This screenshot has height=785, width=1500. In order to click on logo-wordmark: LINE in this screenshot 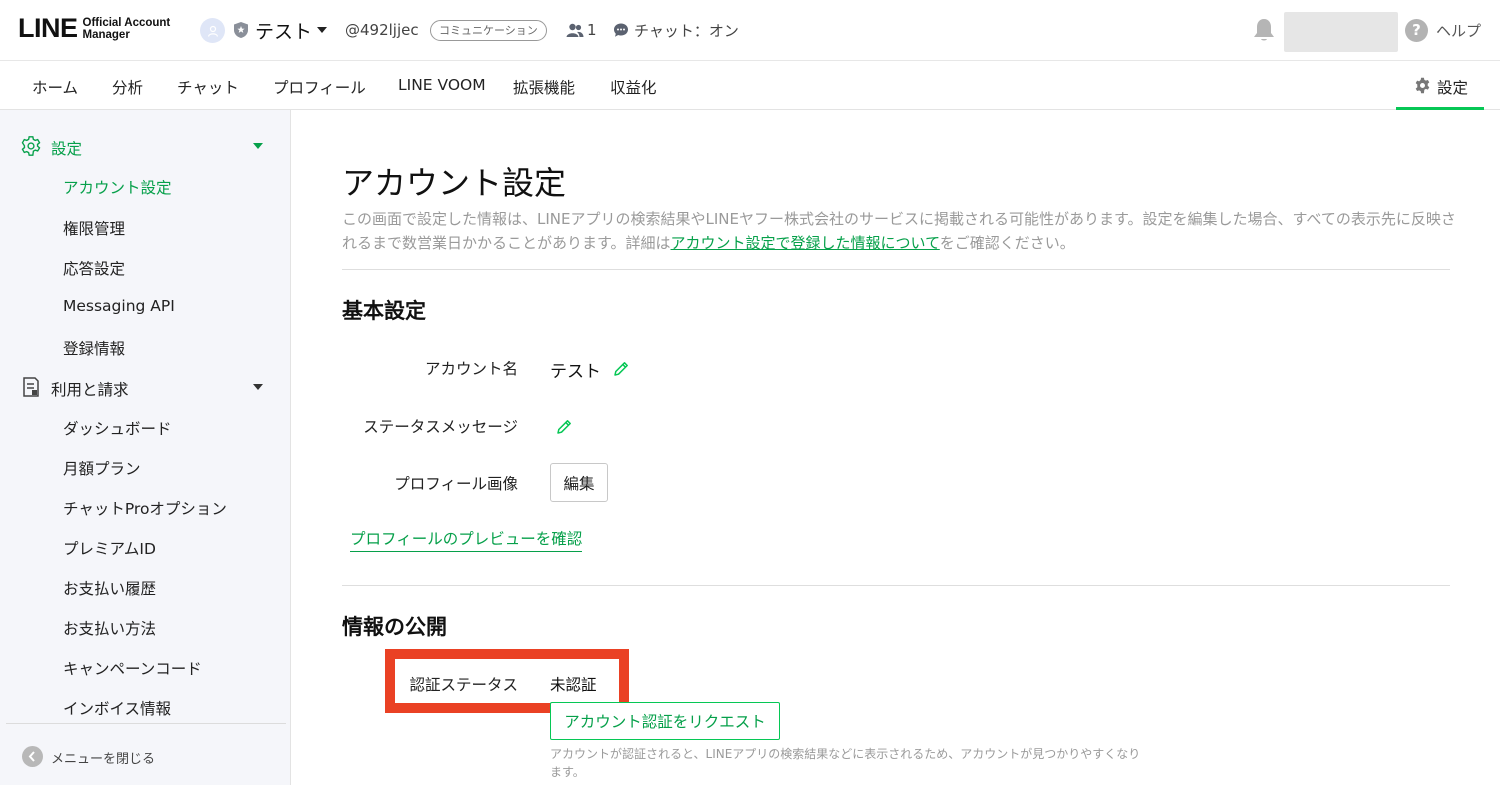, I will do `click(48, 28)`.